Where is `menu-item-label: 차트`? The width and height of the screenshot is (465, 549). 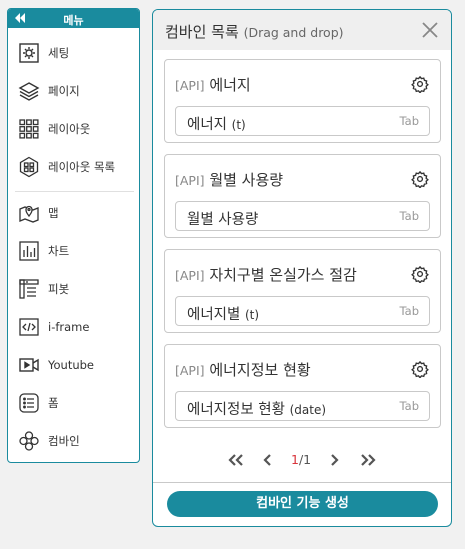
menu-item-label: 차트 is located at coordinates (59, 251).